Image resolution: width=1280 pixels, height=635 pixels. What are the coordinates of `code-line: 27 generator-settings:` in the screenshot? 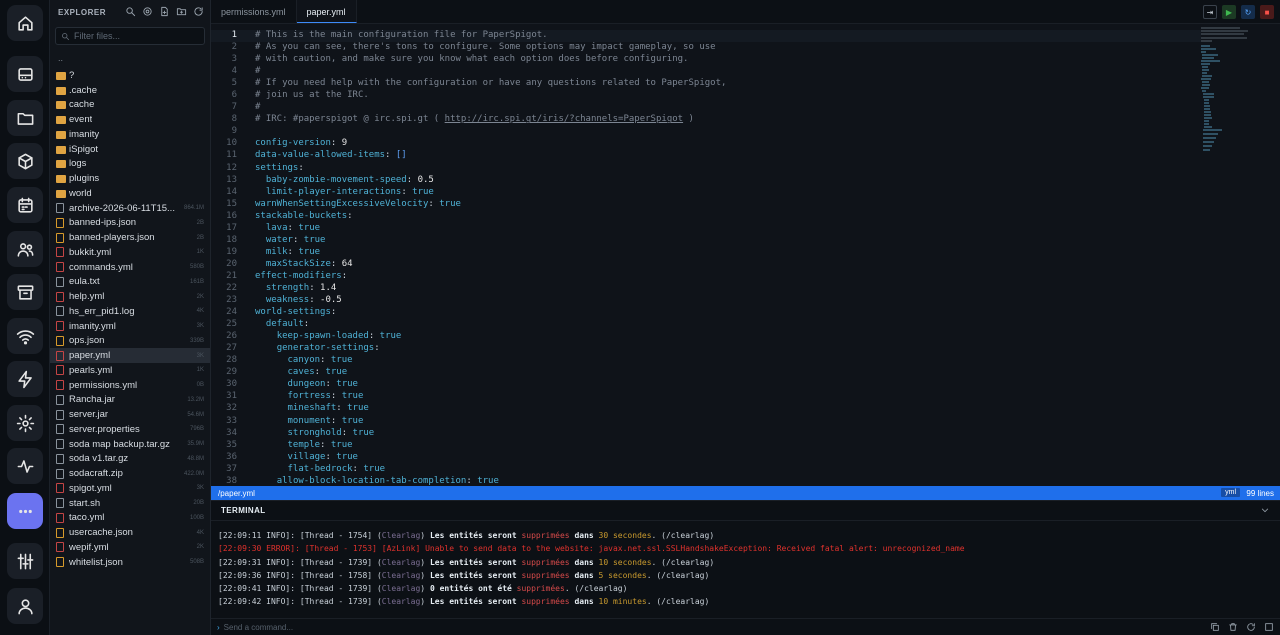 It's located at (706, 349).